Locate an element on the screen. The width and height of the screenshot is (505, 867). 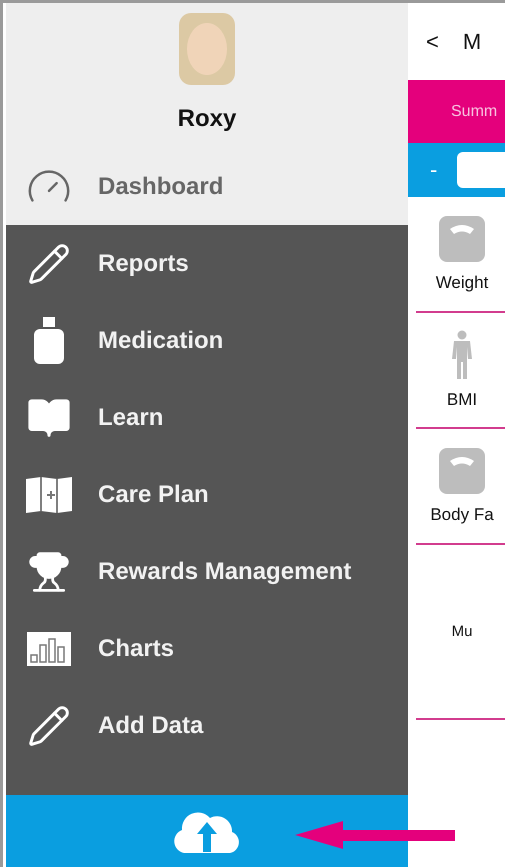
metric-row: Mu is located at coordinates (460, 632).